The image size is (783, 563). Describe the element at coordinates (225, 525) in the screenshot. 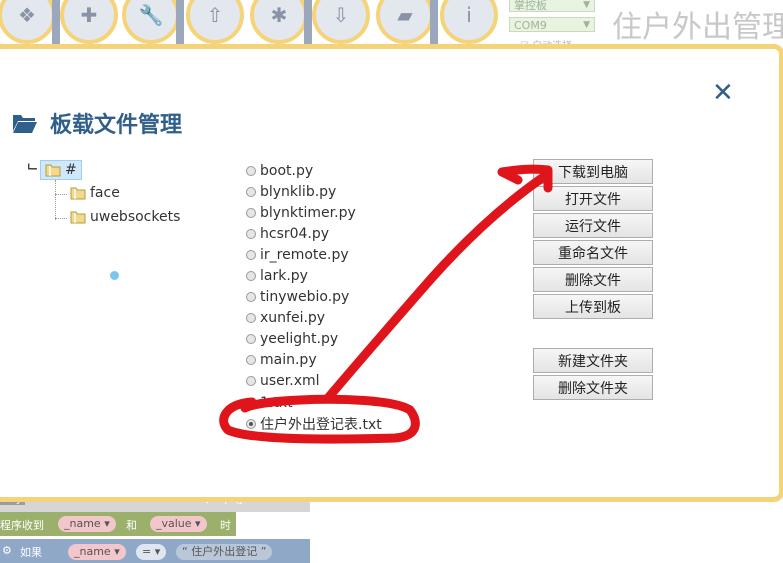

I see `block-when-label: 时` at that location.